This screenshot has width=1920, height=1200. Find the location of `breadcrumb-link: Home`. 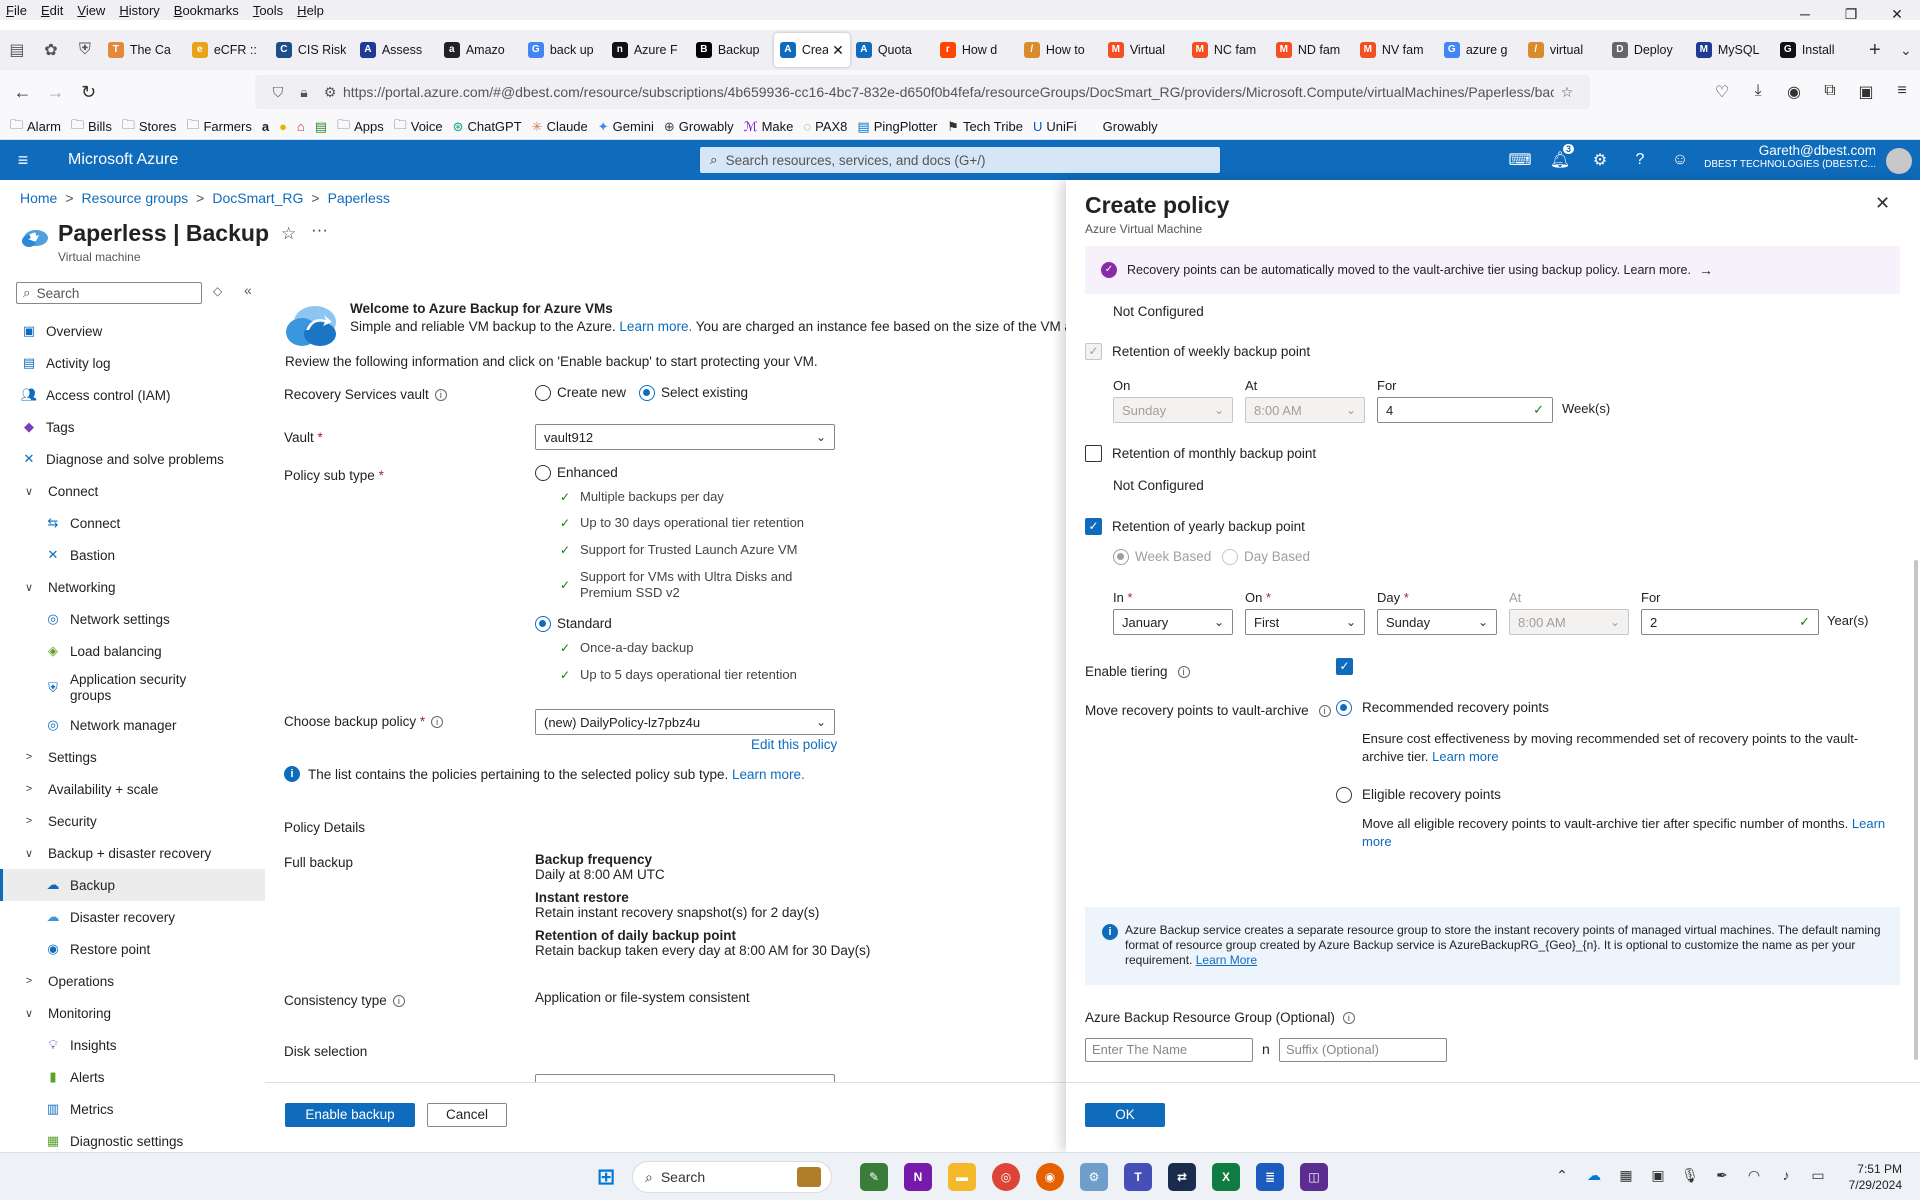

breadcrumb-link: Home is located at coordinates (38, 198).